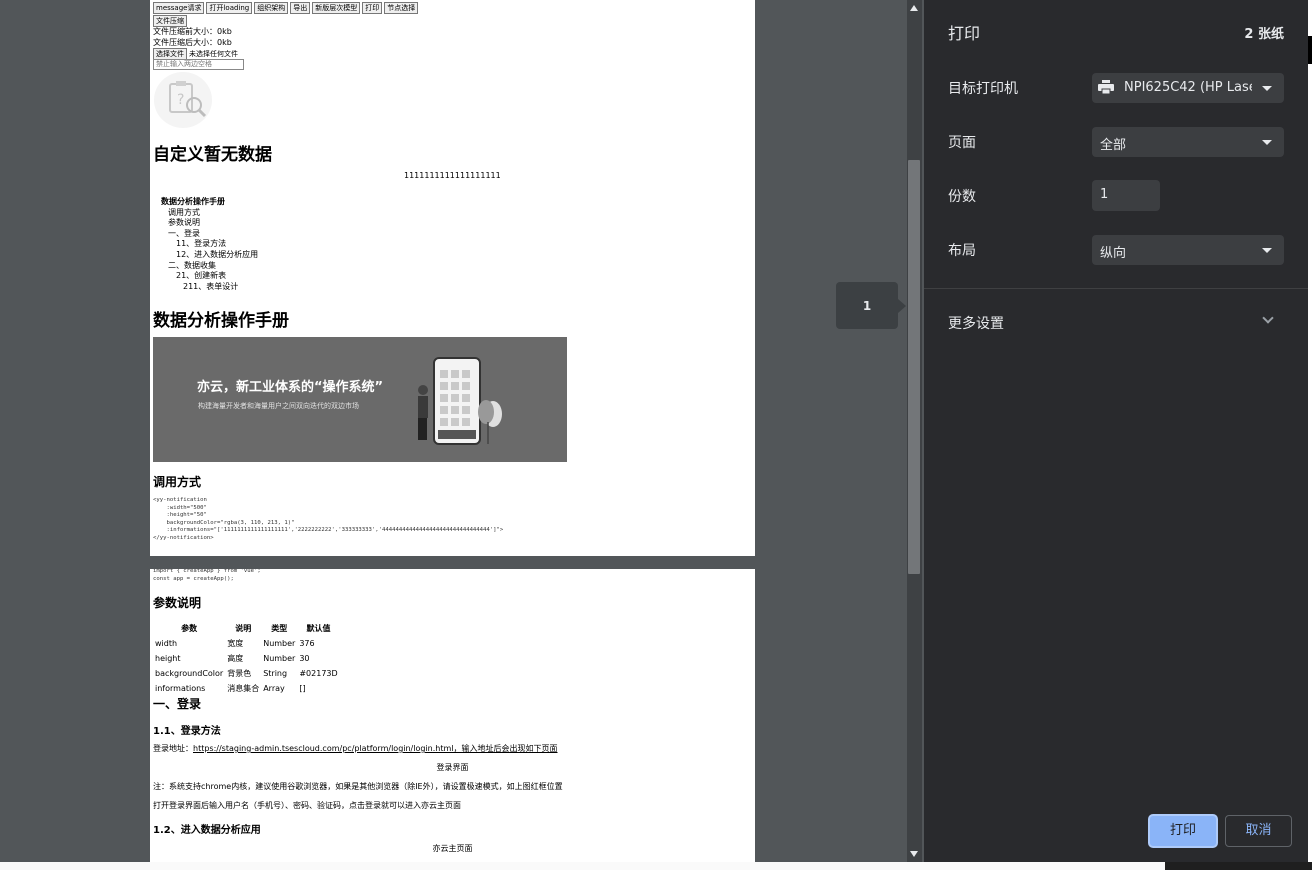 This screenshot has width=1312, height=870. Describe the element at coordinates (193, 201) in the screenshot. I see `toc-item: 数据分析操作手册` at that location.